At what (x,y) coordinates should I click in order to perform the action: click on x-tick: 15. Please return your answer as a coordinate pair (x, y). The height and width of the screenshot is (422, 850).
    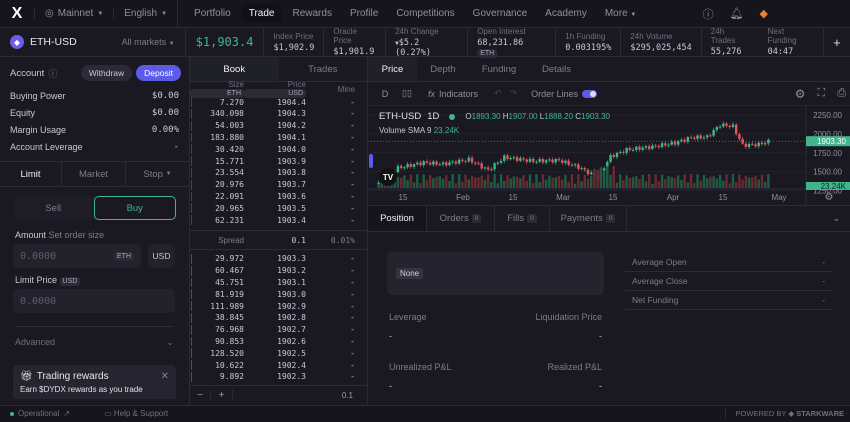
    Looking at the image, I should click on (723, 197).